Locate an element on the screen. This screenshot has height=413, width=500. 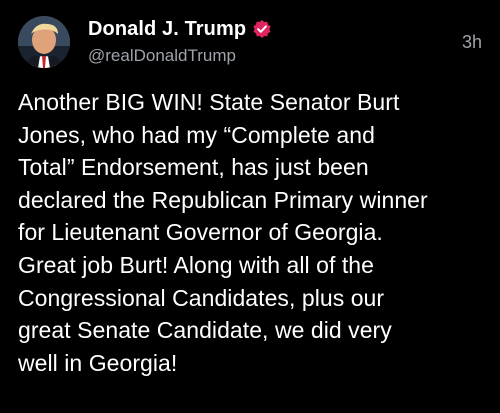
post-body-line: well in Georgia! is located at coordinates (98, 362).